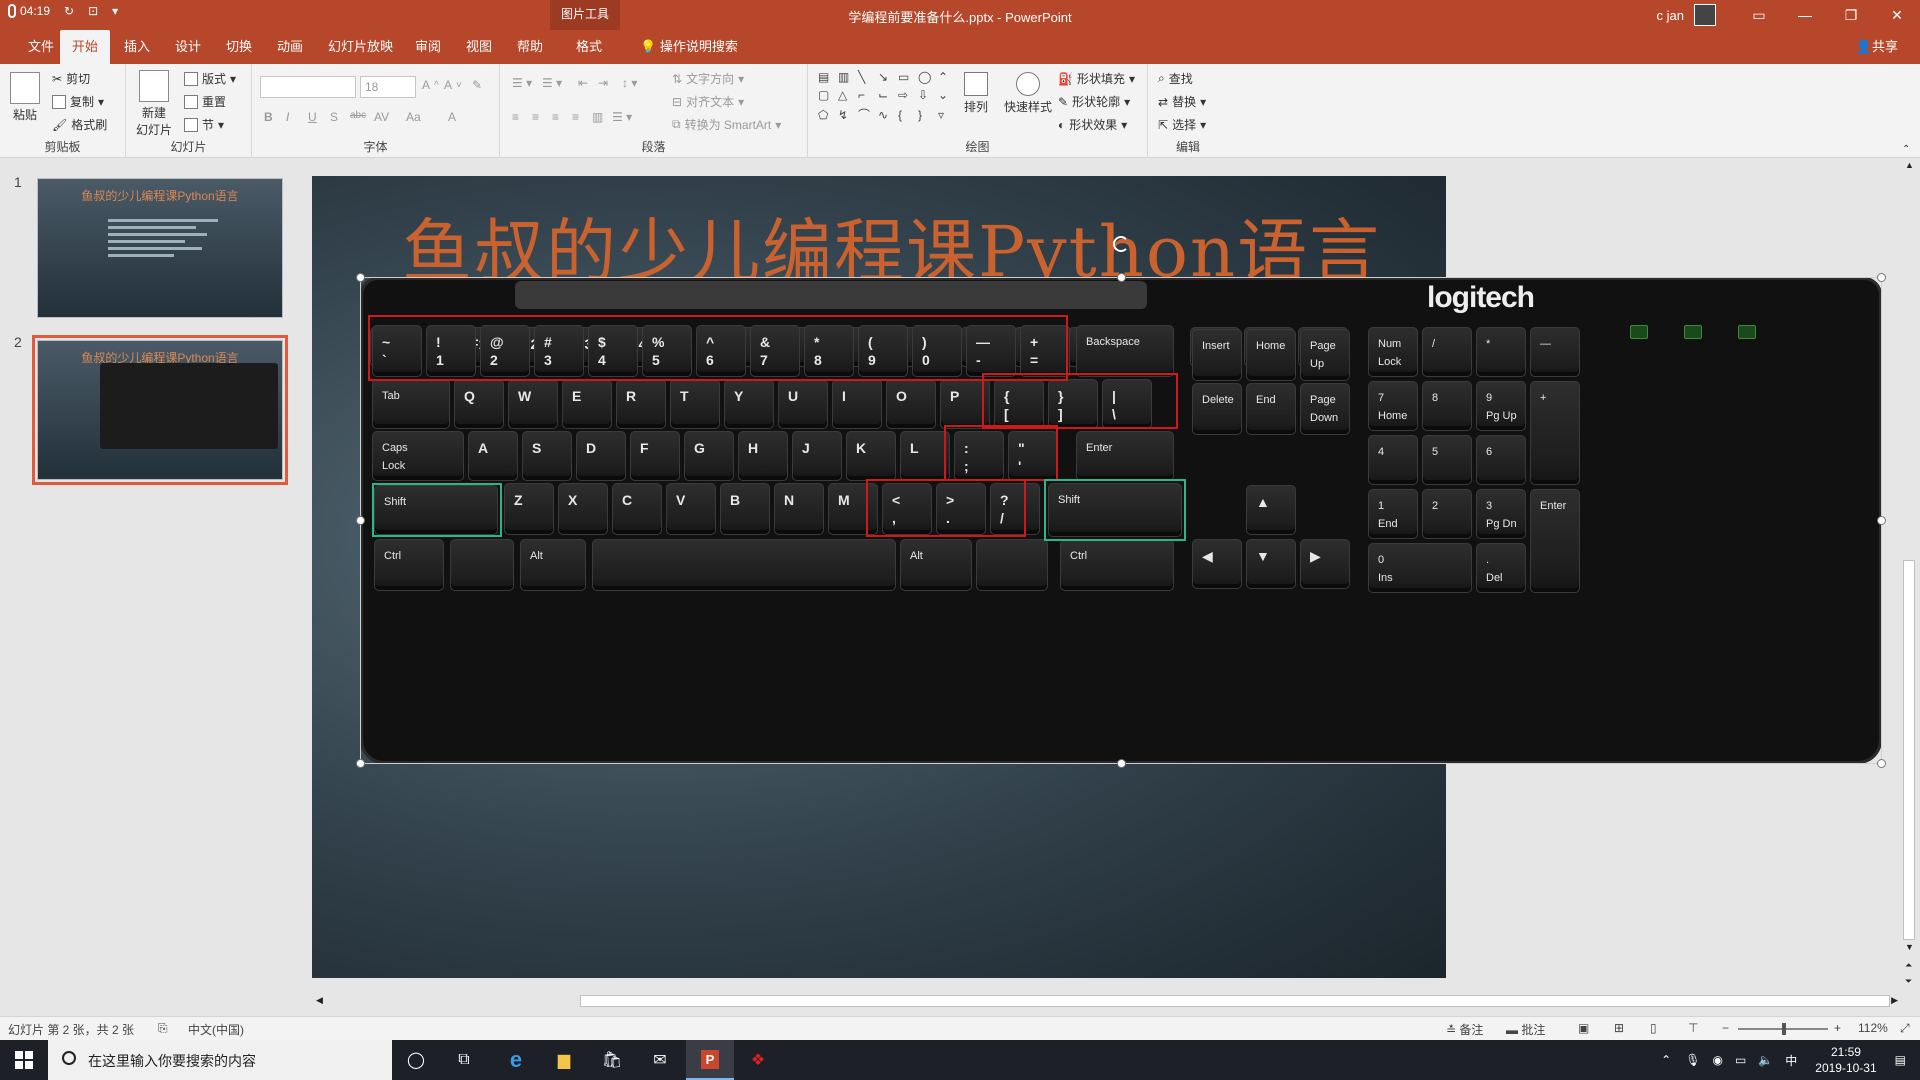 The image size is (1920, 1080). What do you see at coordinates (1692, 1060) in the screenshot?
I see `microphone-tray-icon: 🎙` at bounding box center [1692, 1060].